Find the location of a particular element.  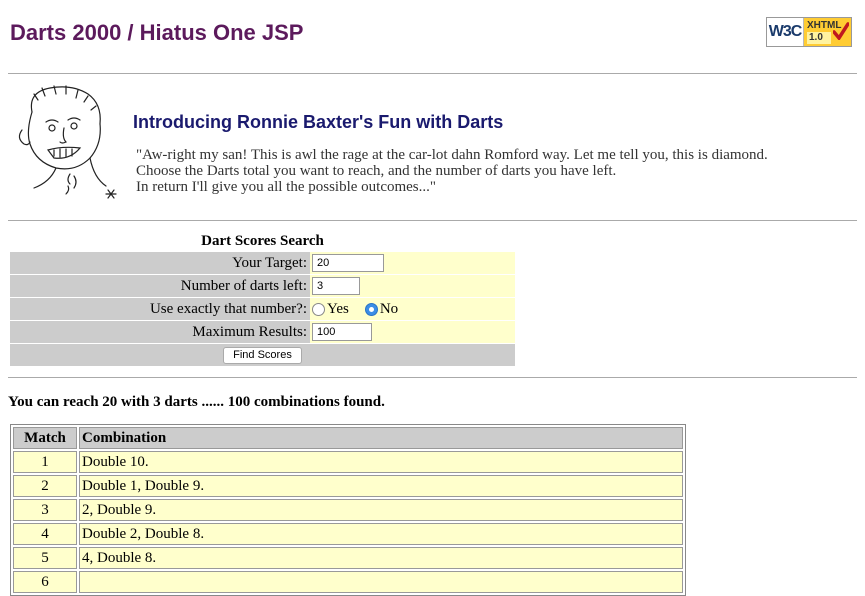

xhtml-version: 1.0 is located at coordinates (819, 38).